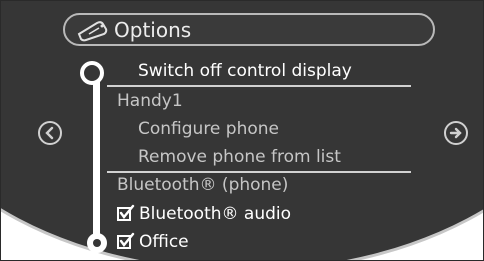 The width and height of the screenshot is (484, 261). I want to click on section-divider, so click(259, 172).